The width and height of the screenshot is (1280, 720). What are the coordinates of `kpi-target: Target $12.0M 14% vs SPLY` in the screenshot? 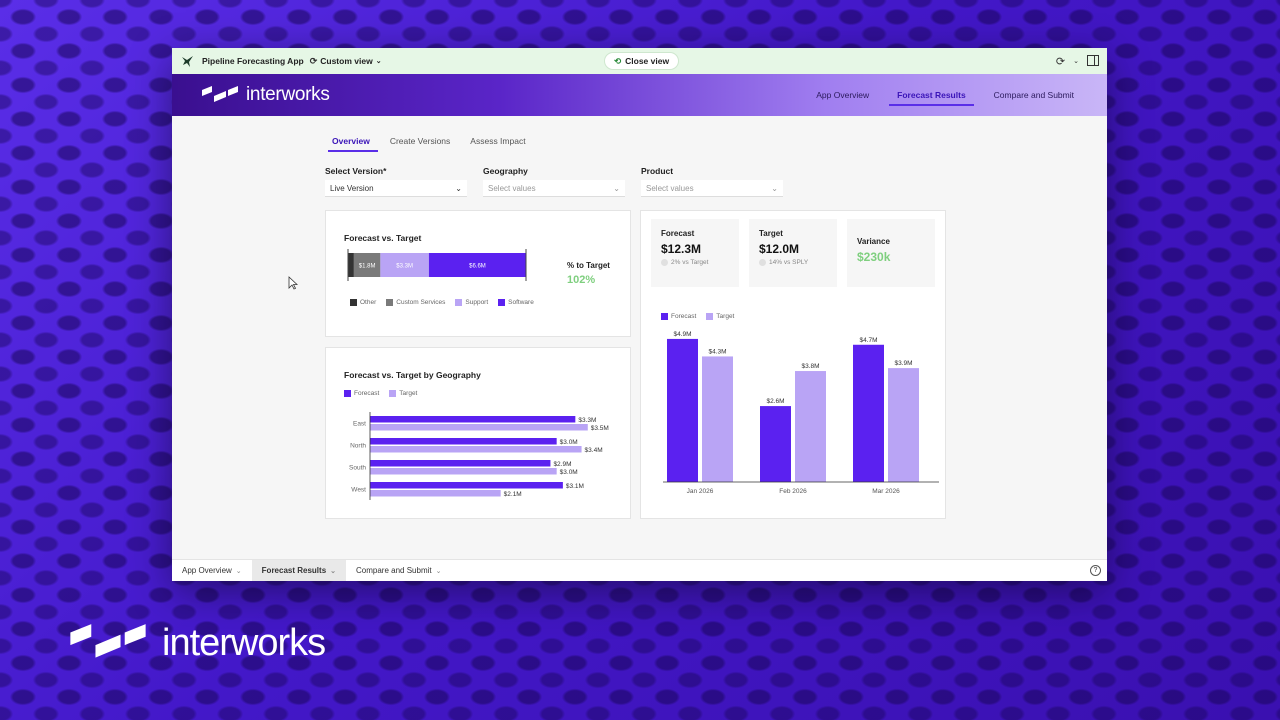 It's located at (793, 253).